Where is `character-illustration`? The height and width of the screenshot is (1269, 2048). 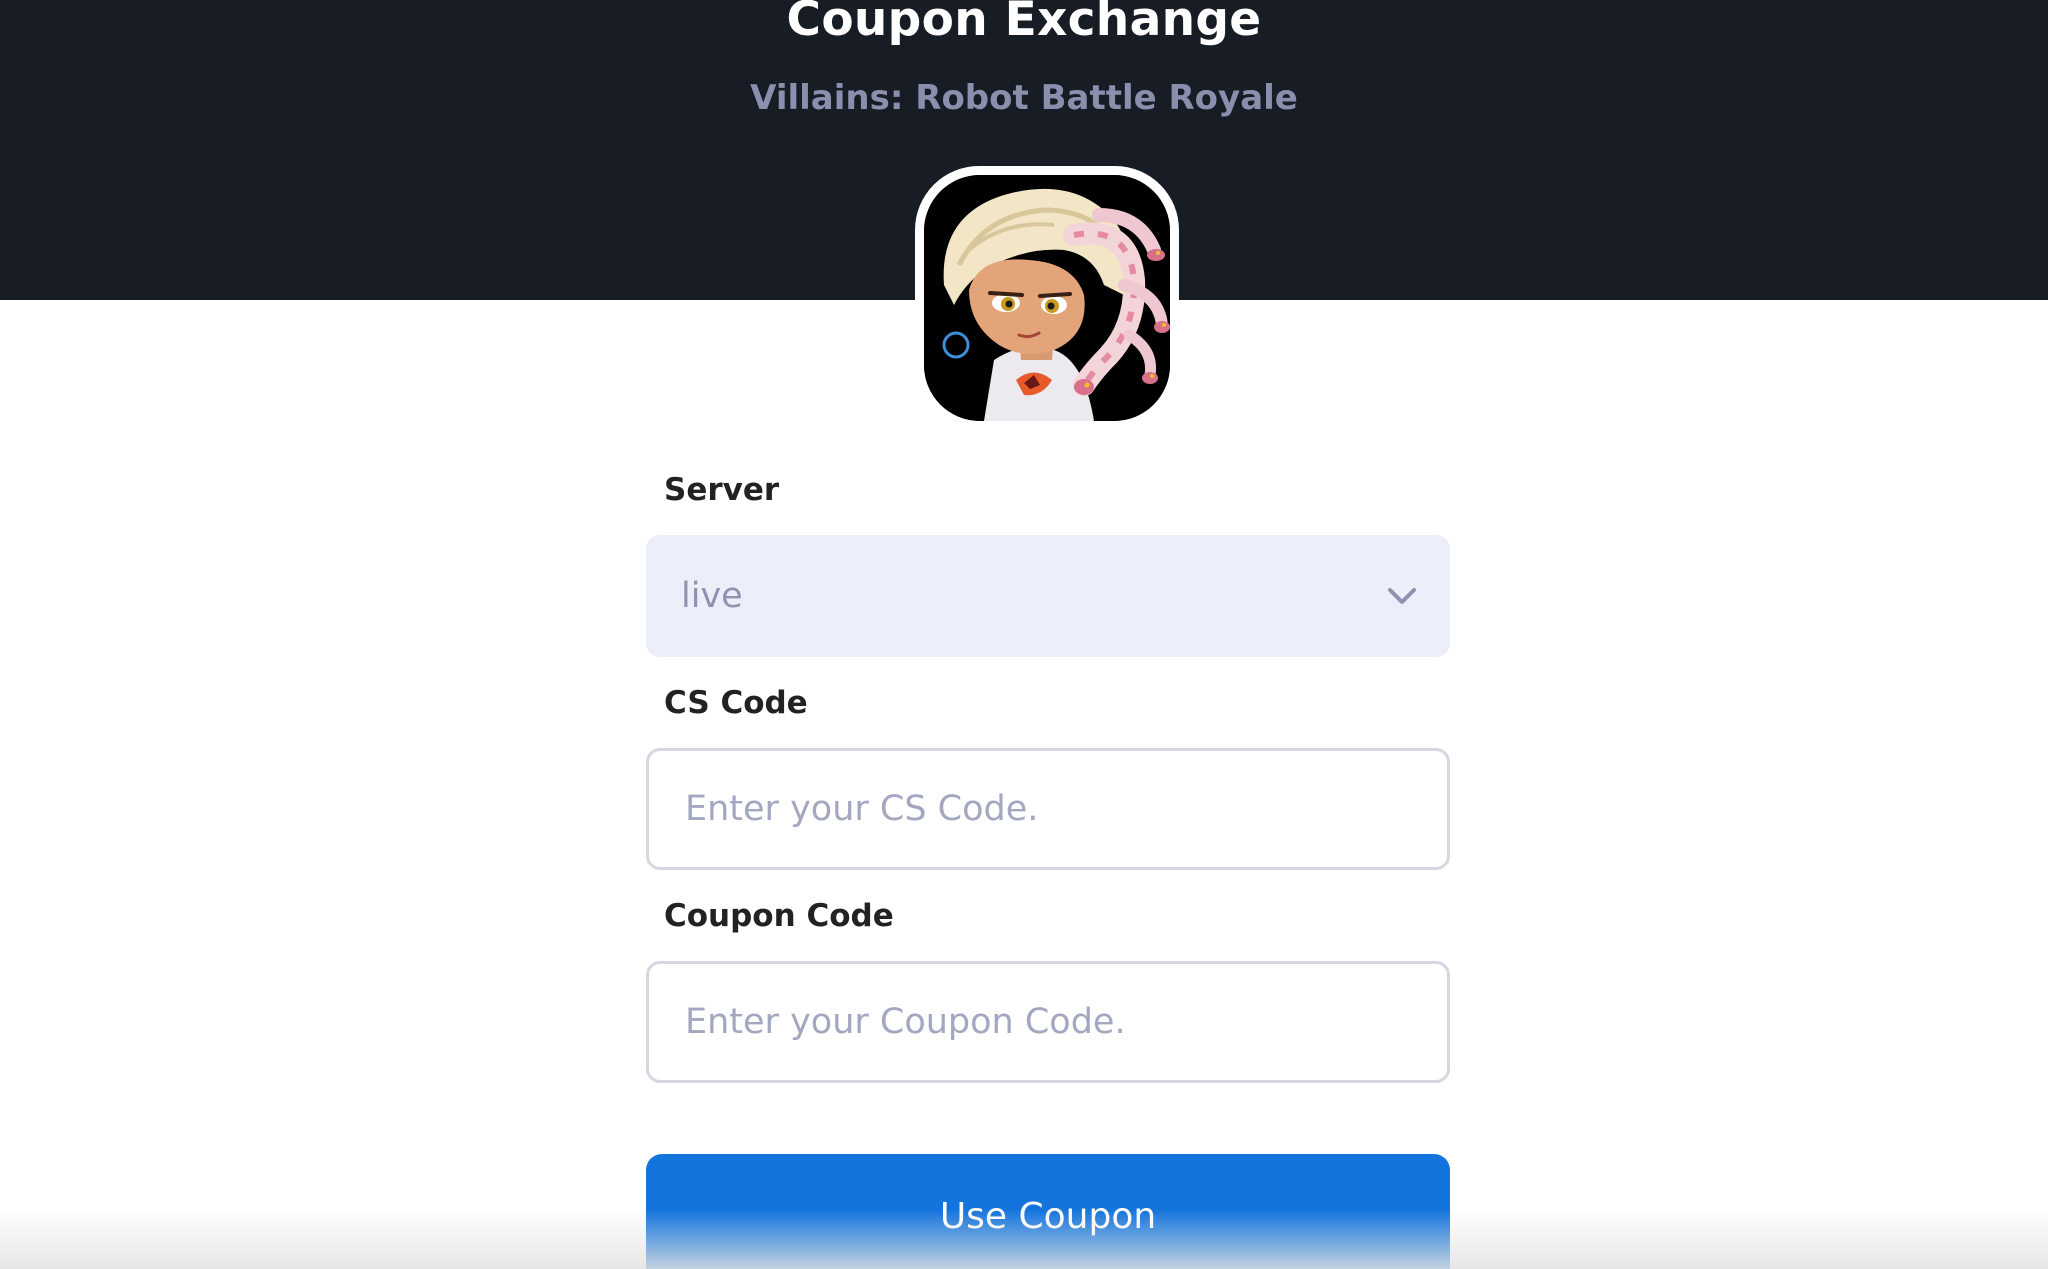 character-illustration is located at coordinates (1047, 298).